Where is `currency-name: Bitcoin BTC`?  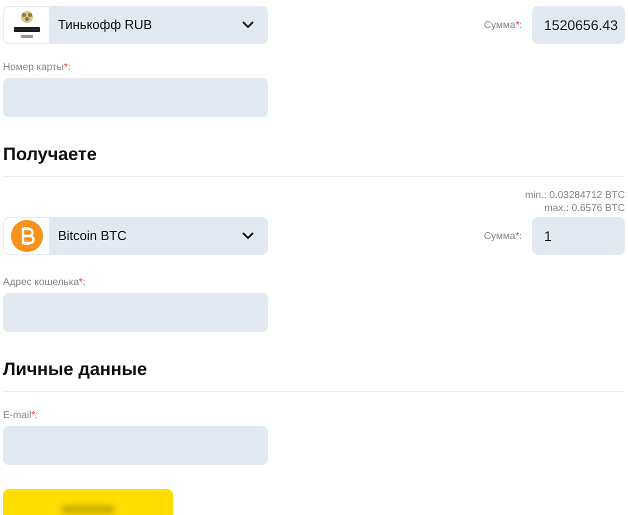 currency-name: Bitcoin BTC is located at coordinates (93, 236).